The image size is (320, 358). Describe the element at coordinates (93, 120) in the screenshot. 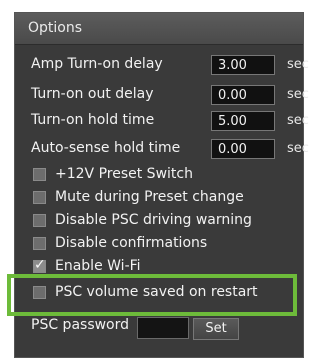

I see `field-label: Turn-on hold time` at that location.